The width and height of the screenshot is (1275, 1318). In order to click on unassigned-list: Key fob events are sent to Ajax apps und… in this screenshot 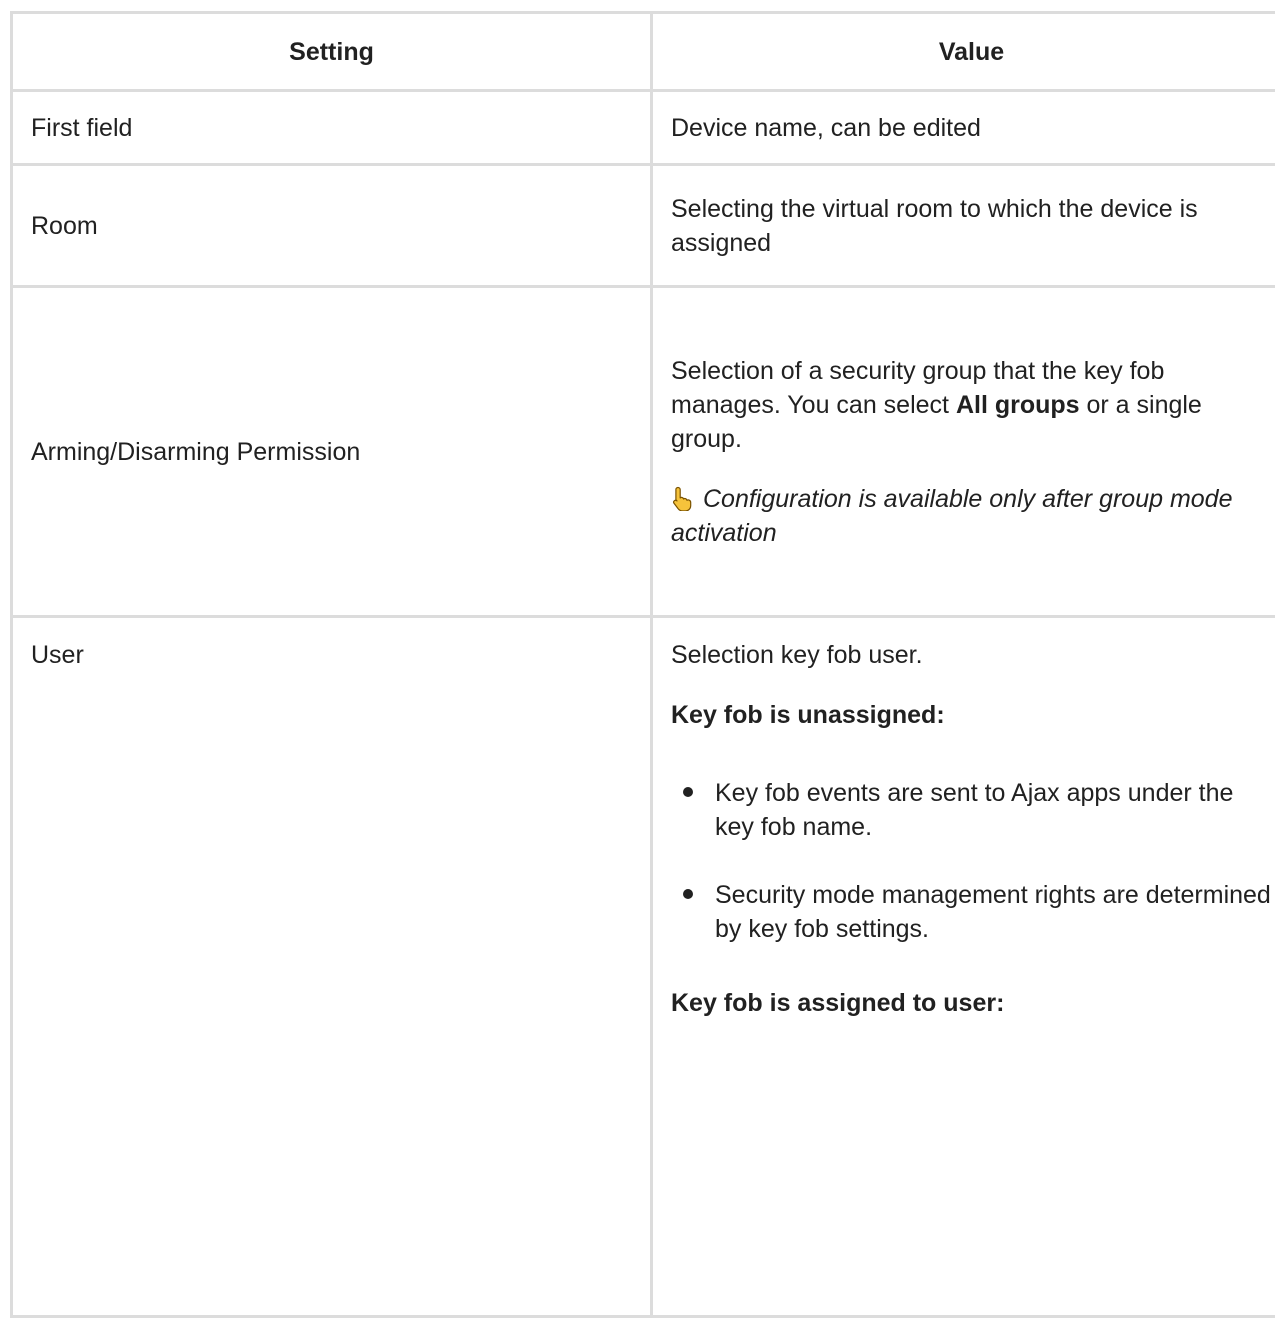, I will do `click(971, 861)`.